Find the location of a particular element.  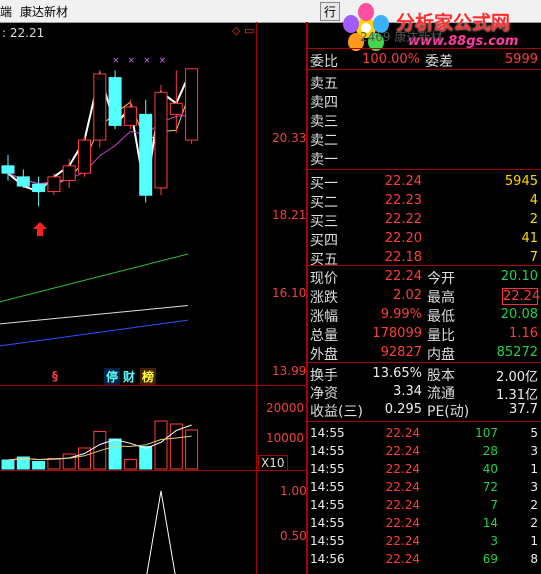

stat-value: 20.08 is located at coordinates (519, 314).